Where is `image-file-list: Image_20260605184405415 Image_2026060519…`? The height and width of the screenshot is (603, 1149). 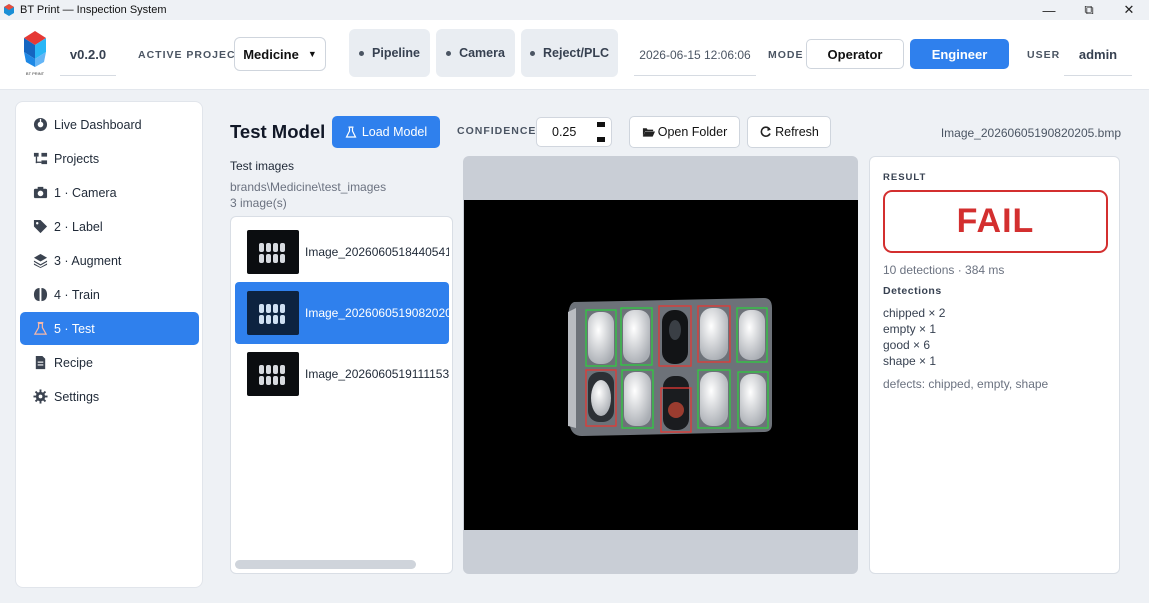
image-file-list: Image_20260605184405415 Image_2026060519… is located at coordinates (341, 395).